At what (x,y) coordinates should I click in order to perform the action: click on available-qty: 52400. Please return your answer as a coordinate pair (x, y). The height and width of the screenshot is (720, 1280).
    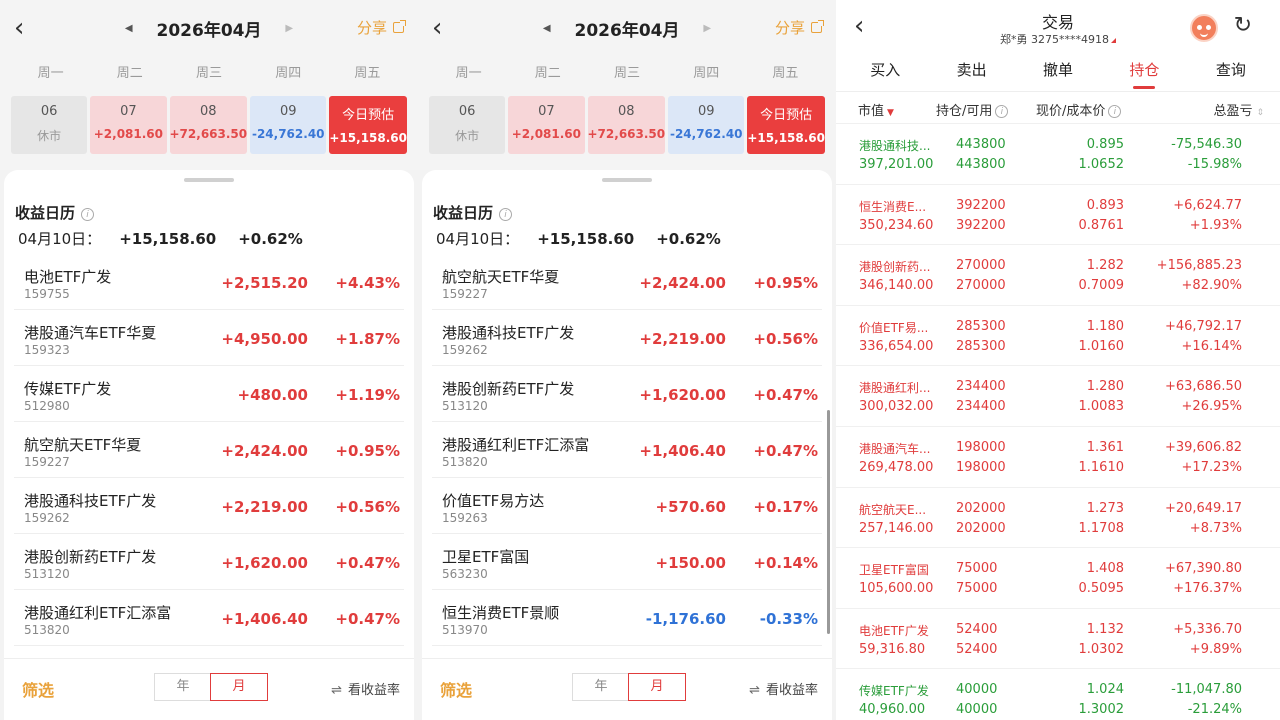
    Looking at the image, I should click on (977, 649).